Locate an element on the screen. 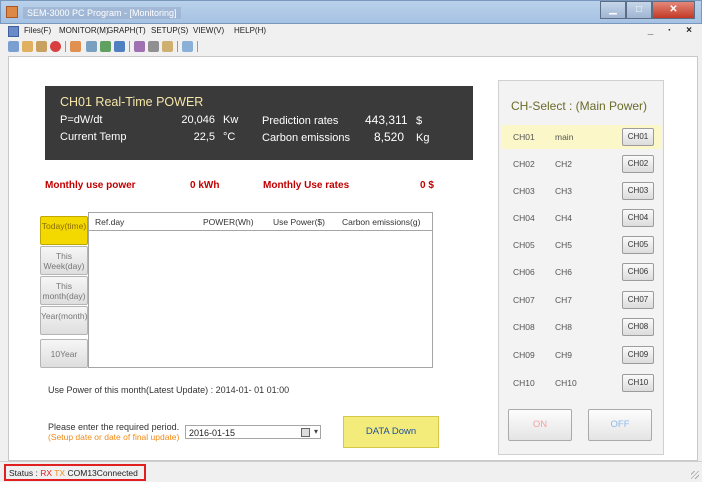 Image resolution: width=702 pixels, height=482 pixels. window-controls: ▁ □ ✕ is located at coordinates (647, 10).